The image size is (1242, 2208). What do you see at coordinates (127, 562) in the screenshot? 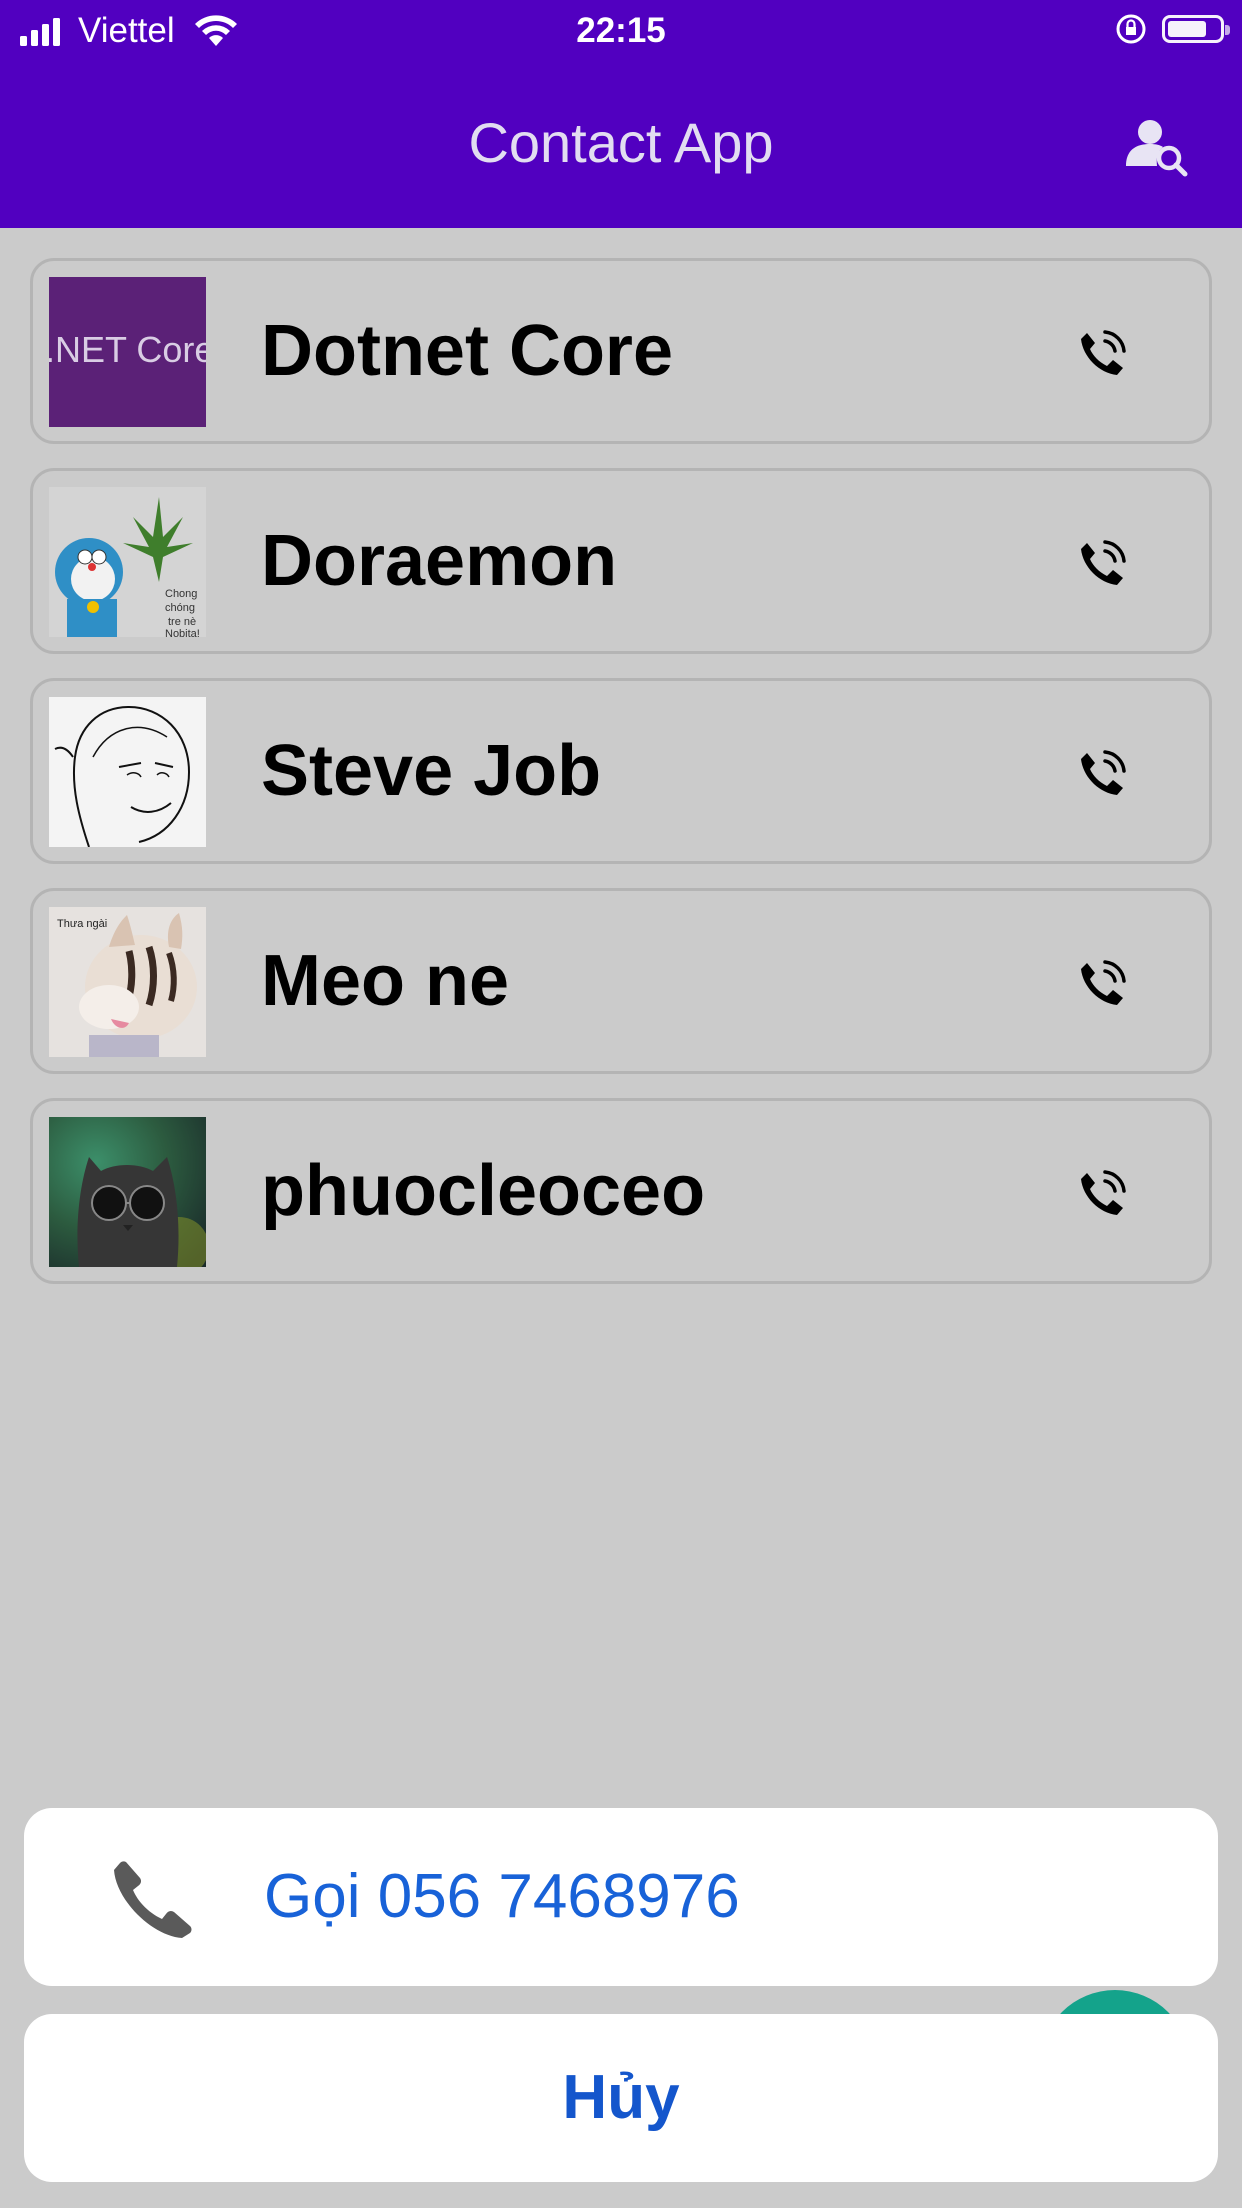
I see `avatar: Chong chóng tre nè Nobita!` at bounding box center [127, 562].